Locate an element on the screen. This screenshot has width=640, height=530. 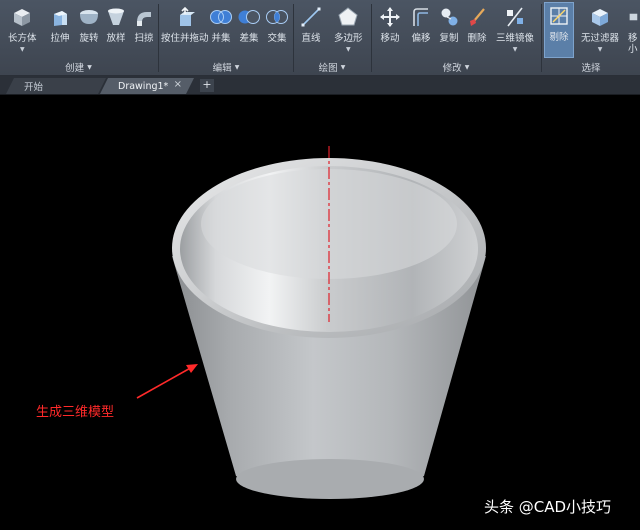
annotation-arrow is located at coordinates (165, 382).